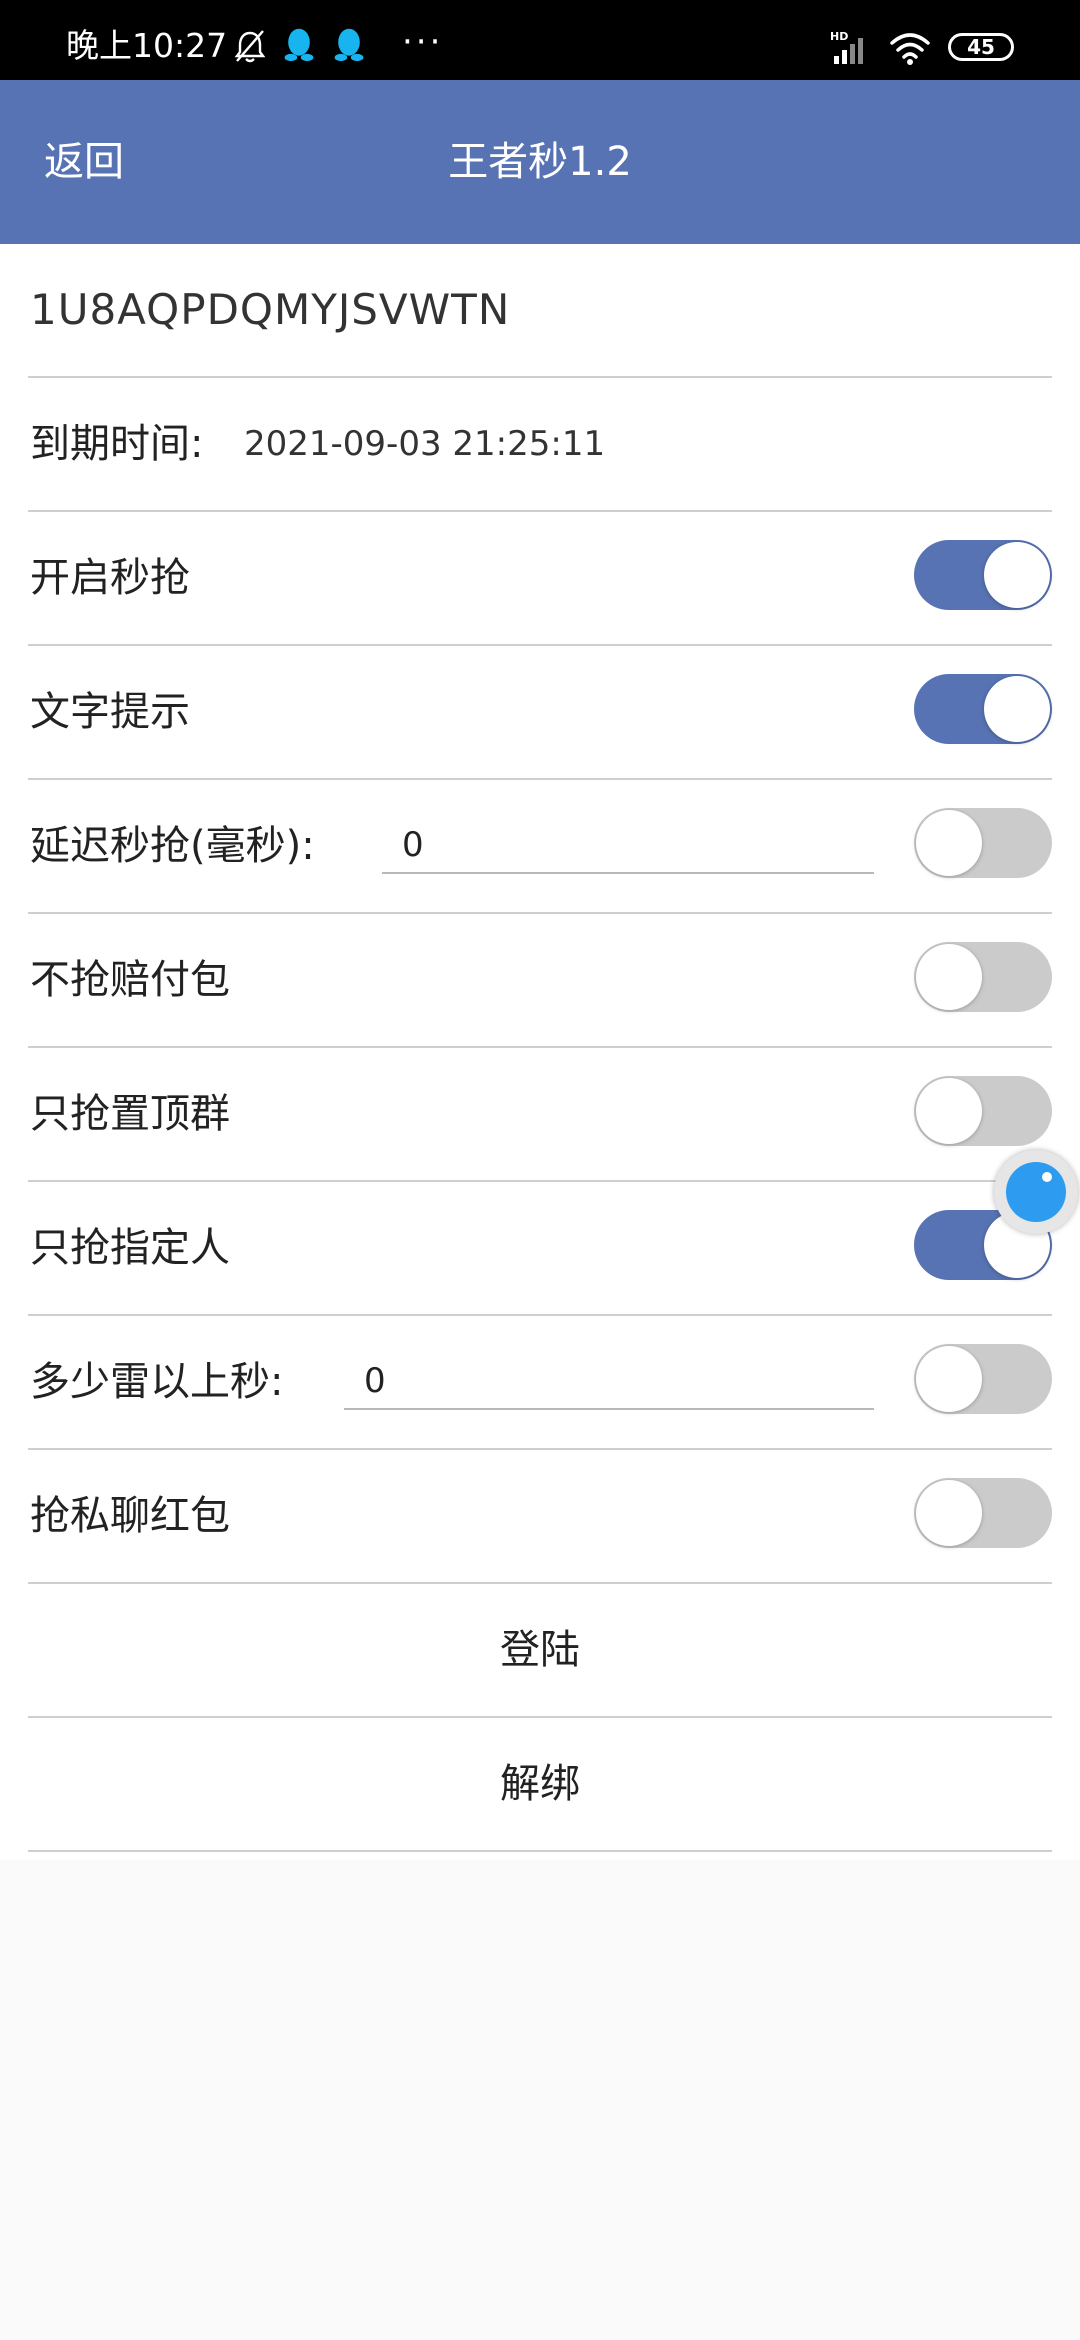 This screenshot has width=1080, height=2340. What do you see at coordinates (981, 47) in the screenshot?
I see `battery-icon: 45` at bounding box center [981, 47].